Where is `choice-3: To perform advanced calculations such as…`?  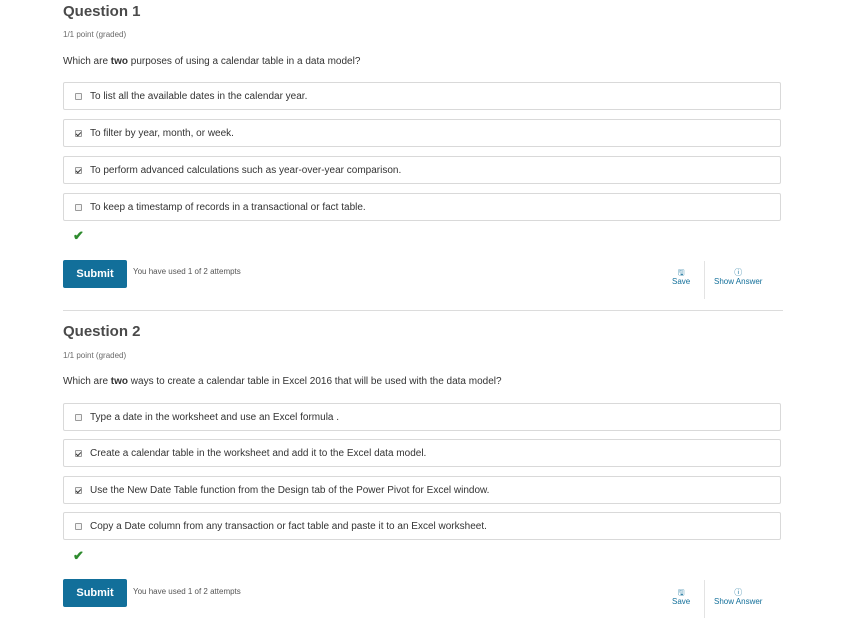 choice-3: To perform advanced calculations such as… is located at coordinates (422, 170).